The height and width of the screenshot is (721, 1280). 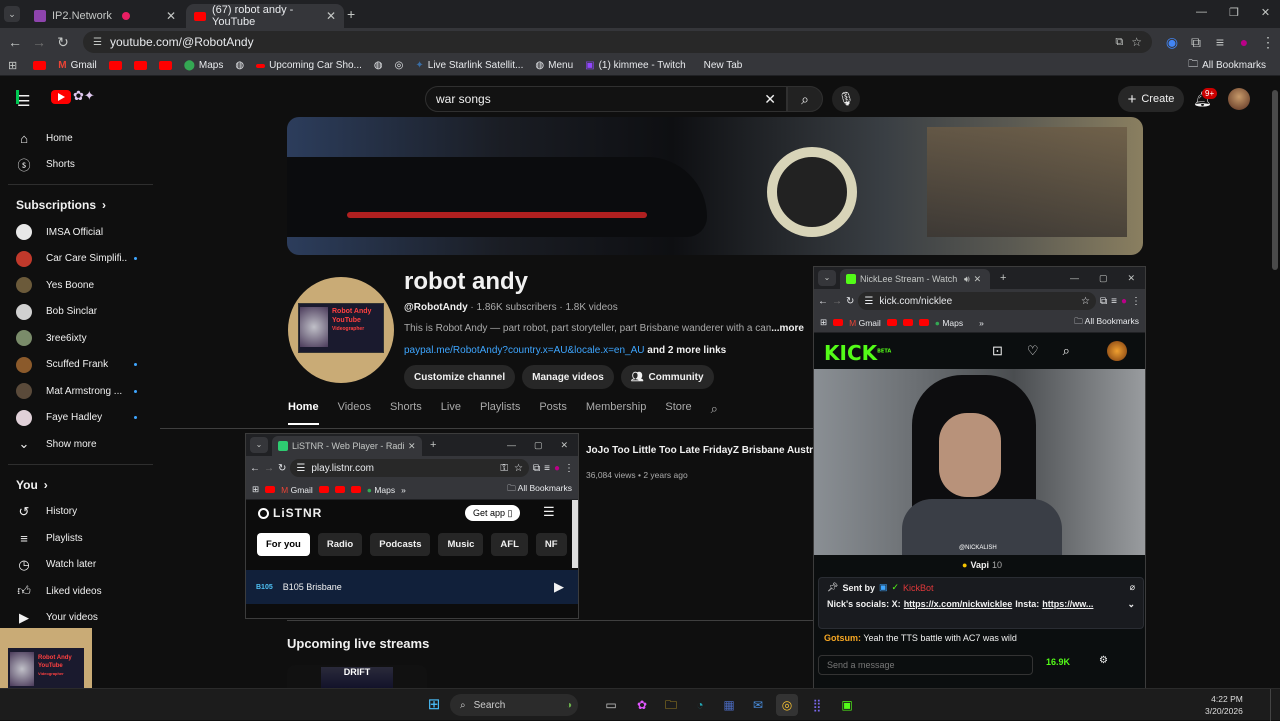 I want to click on listnr-menu-icon: ☰, so click(x=549, y=512).